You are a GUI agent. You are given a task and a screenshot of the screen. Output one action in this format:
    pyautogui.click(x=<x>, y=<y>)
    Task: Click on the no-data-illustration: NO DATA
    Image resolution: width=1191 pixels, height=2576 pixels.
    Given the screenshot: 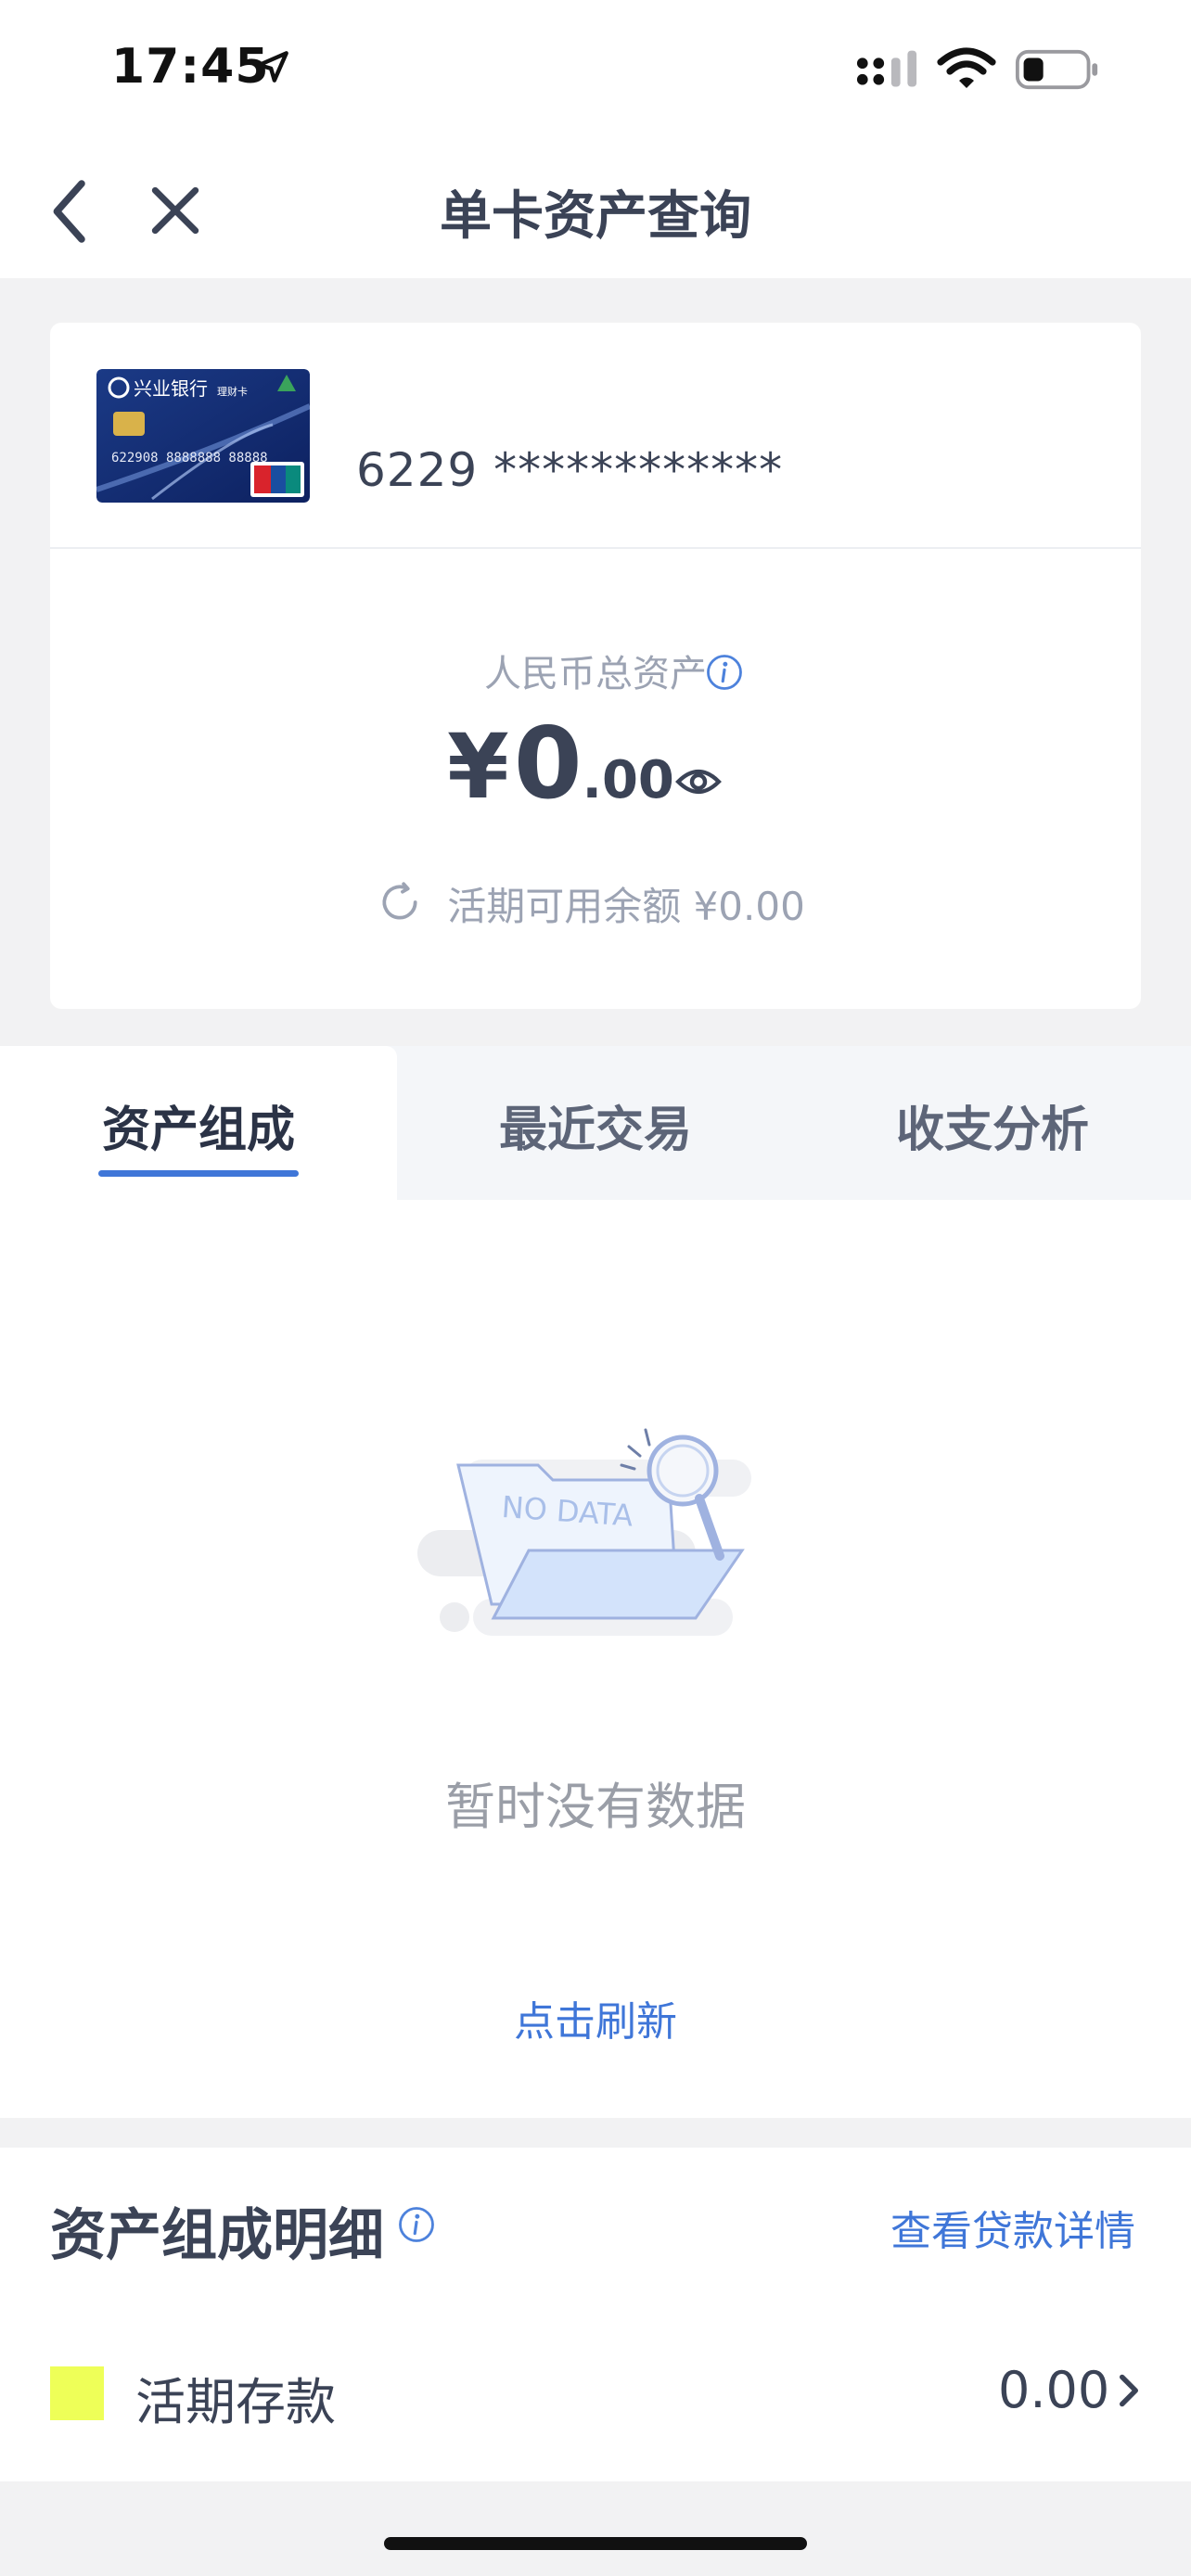 What is the action you would take?
    pyautogui.click(x=584, y=1532)
    